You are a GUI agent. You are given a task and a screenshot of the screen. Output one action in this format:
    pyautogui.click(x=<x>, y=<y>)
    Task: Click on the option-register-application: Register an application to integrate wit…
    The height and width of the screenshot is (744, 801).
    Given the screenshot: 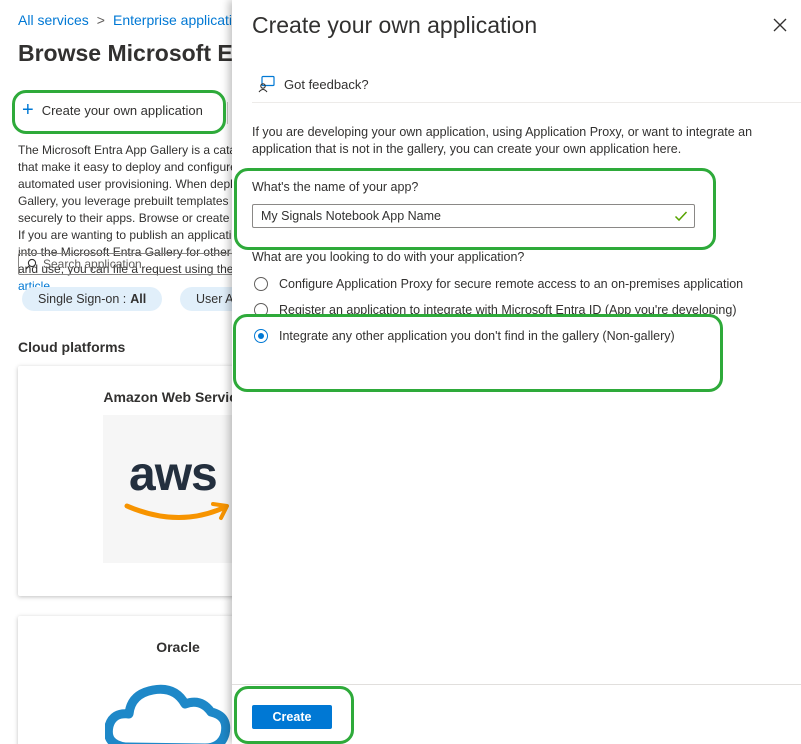 What is the action you would take?
    pyautogui.click(x=495, y=310)
    